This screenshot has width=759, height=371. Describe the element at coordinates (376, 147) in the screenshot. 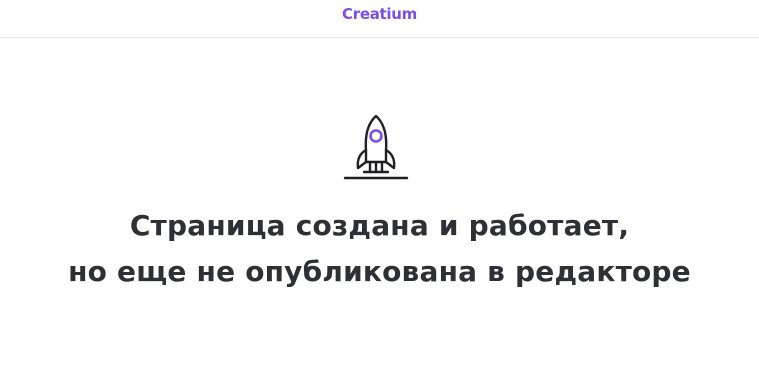

I see `rocket-icon` at that location.